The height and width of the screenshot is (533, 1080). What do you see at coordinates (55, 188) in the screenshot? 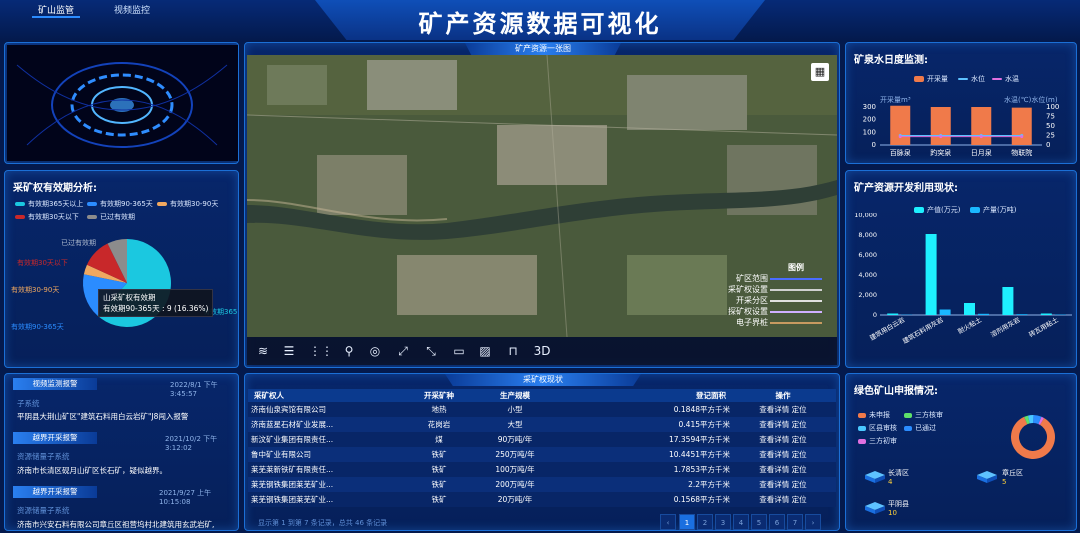
I see `validity-title: 采矿权有效期分析:` at bounding box center [55, 188].